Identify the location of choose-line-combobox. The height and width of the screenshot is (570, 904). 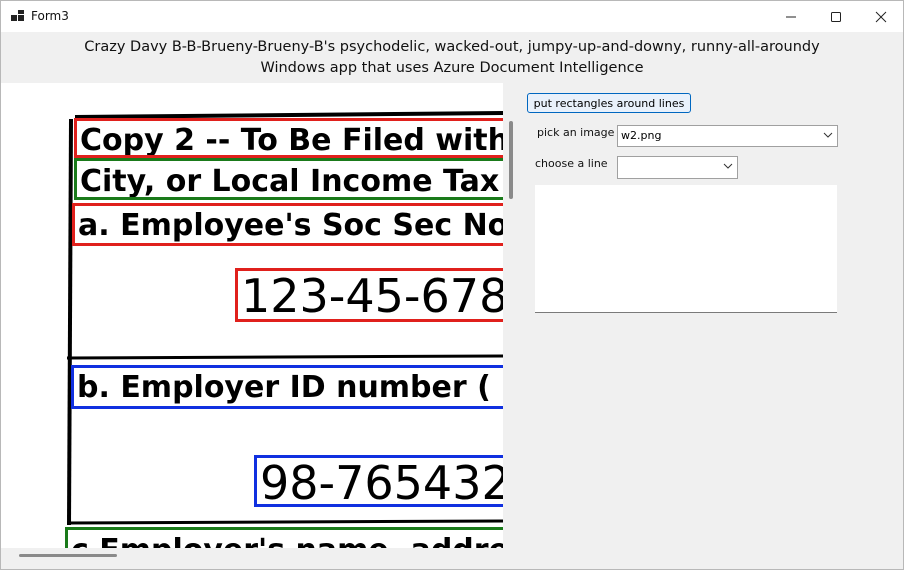
(677, 167).